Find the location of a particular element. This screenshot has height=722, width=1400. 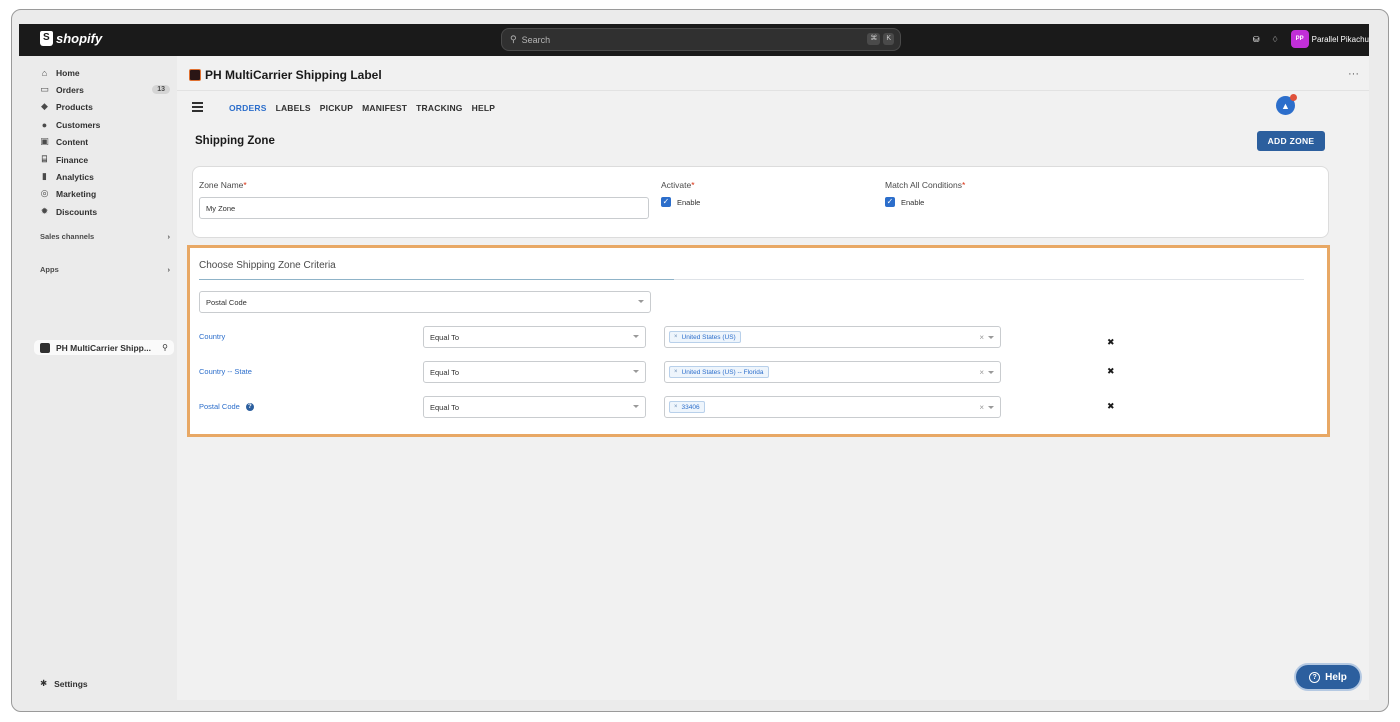

k-key: K is located at coordinates (888, 39).